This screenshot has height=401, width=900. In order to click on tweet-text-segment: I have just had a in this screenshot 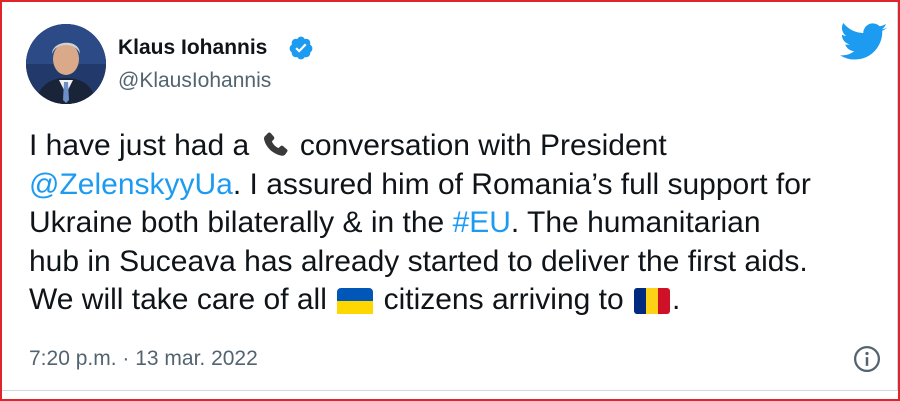, I will do `click(139, 145)`.